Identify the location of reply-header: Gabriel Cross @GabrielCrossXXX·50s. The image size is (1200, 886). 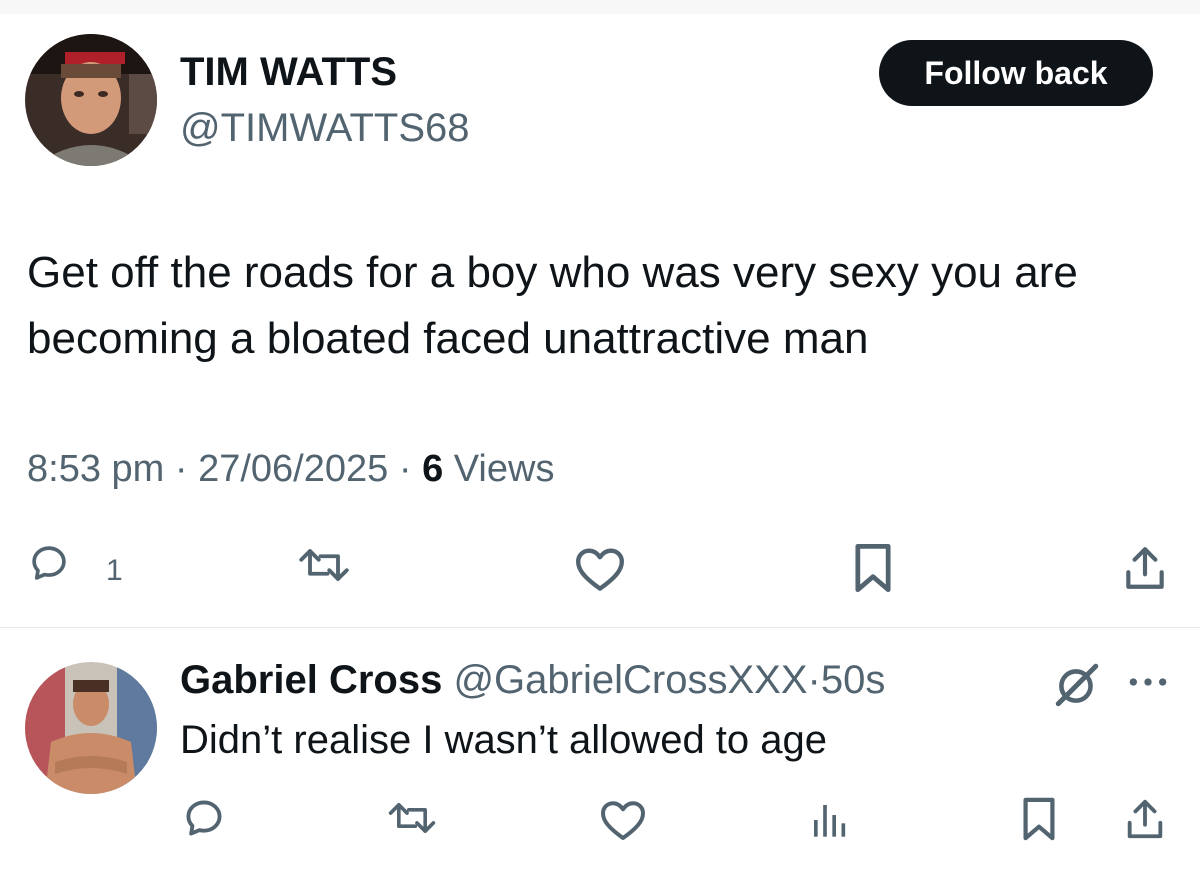
(532, 680).